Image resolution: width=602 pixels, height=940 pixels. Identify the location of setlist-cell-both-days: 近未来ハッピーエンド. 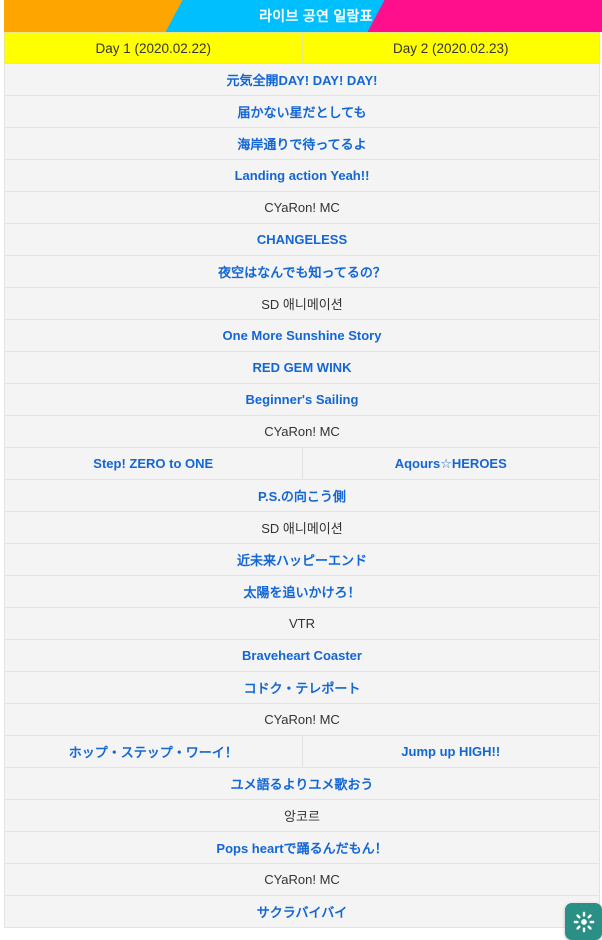
(302, 559).